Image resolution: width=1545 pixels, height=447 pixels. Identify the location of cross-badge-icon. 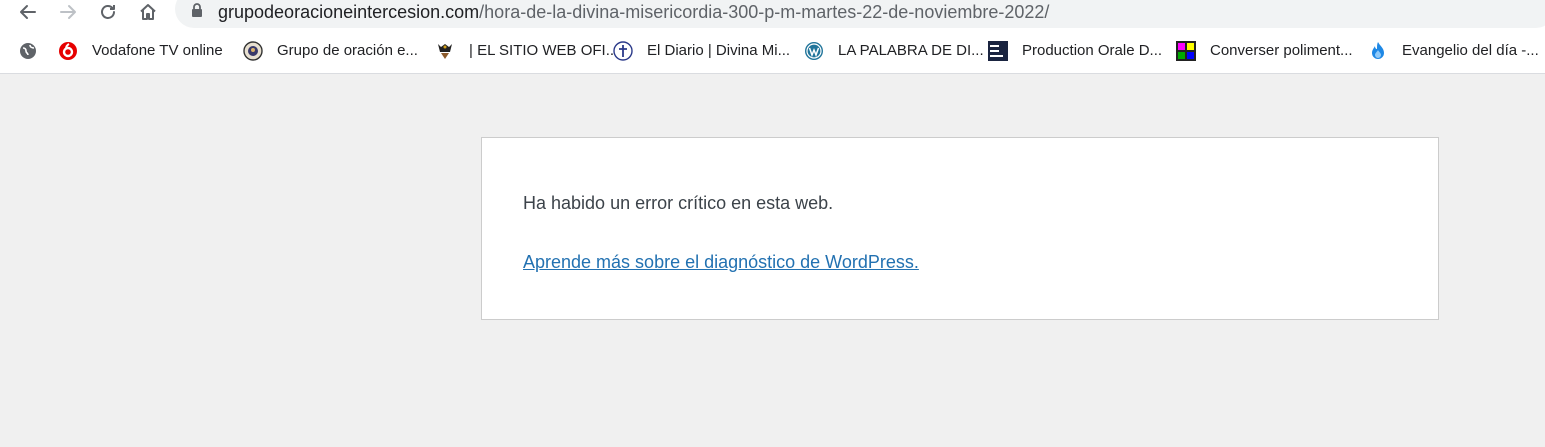
(623, 51).